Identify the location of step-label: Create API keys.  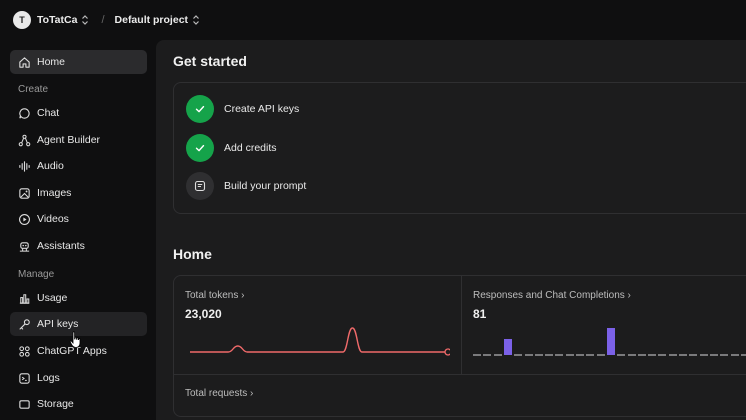
(262, 109).